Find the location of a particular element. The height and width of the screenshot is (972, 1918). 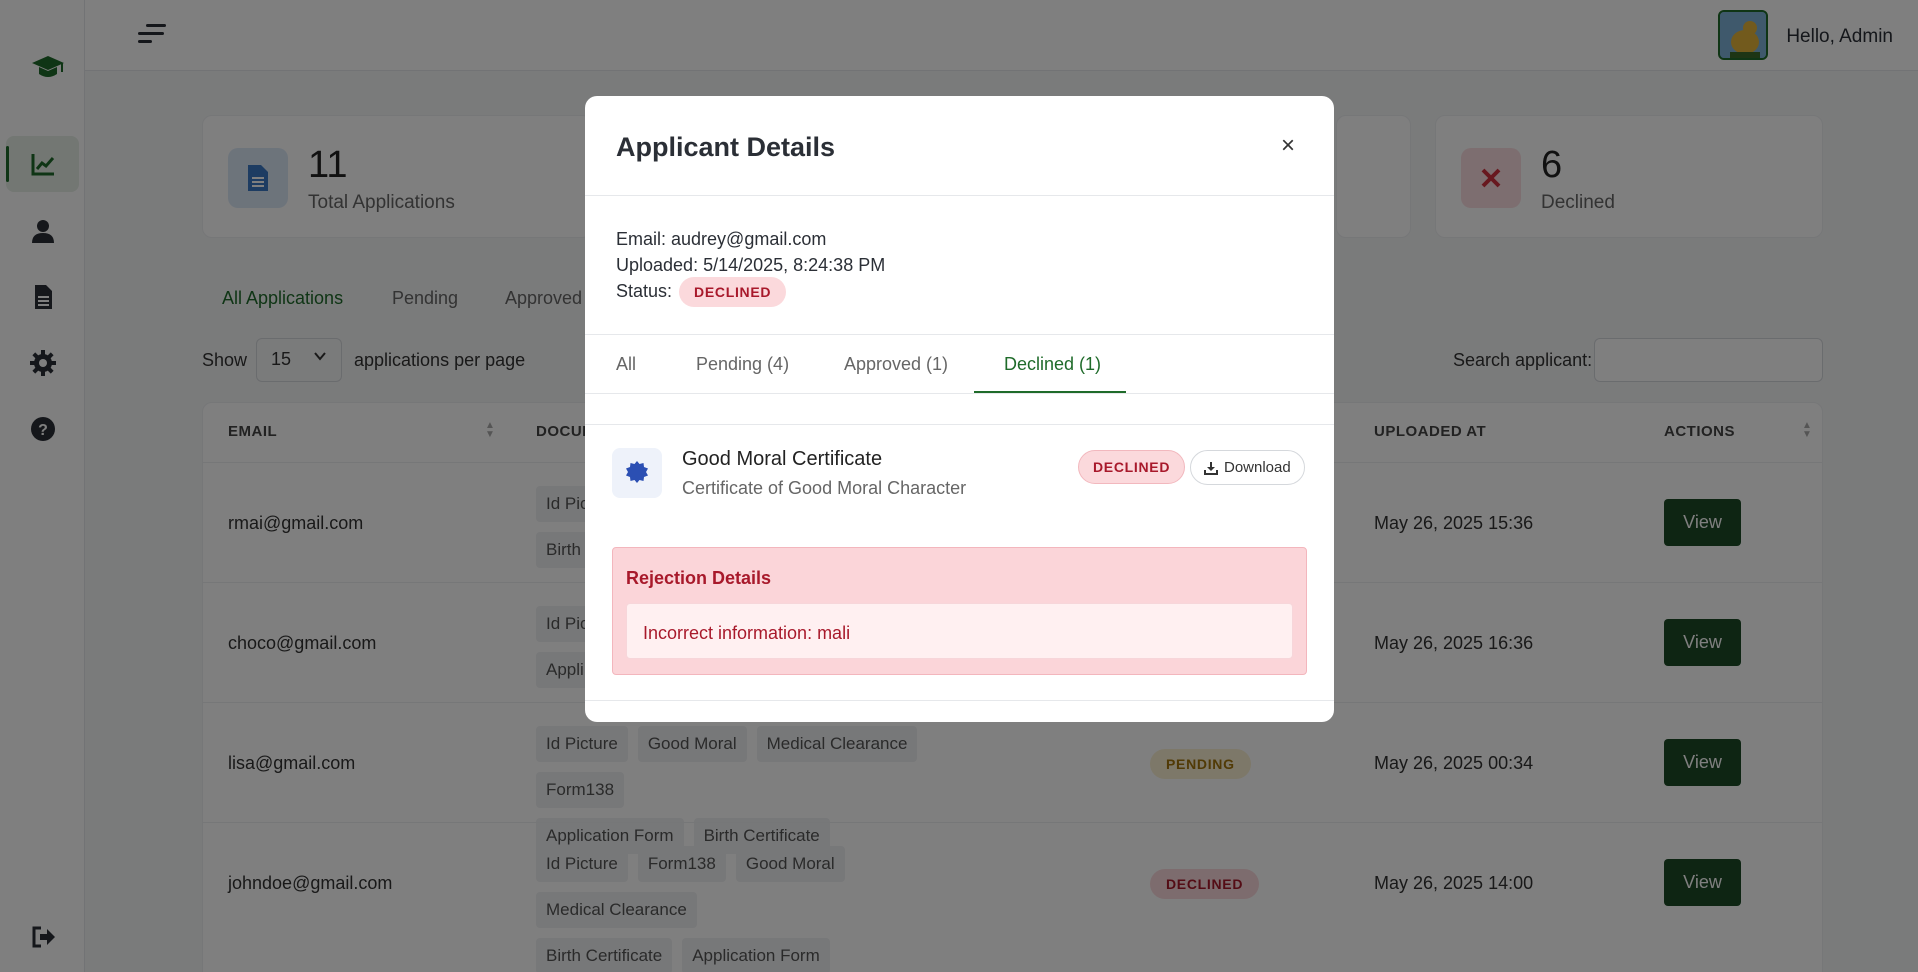

document-description: Certificate of Good Moral Character is located at coordinates (824, 488).